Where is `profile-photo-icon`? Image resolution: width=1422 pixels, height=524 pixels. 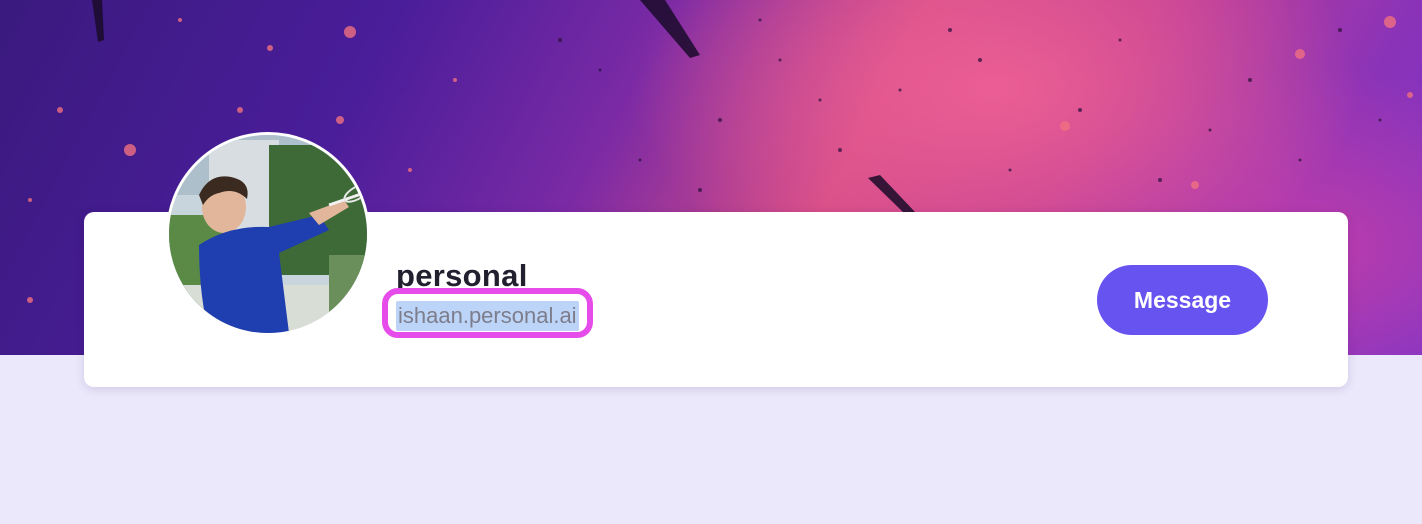 profile-photo-icon is located at coordinates (268, 234).